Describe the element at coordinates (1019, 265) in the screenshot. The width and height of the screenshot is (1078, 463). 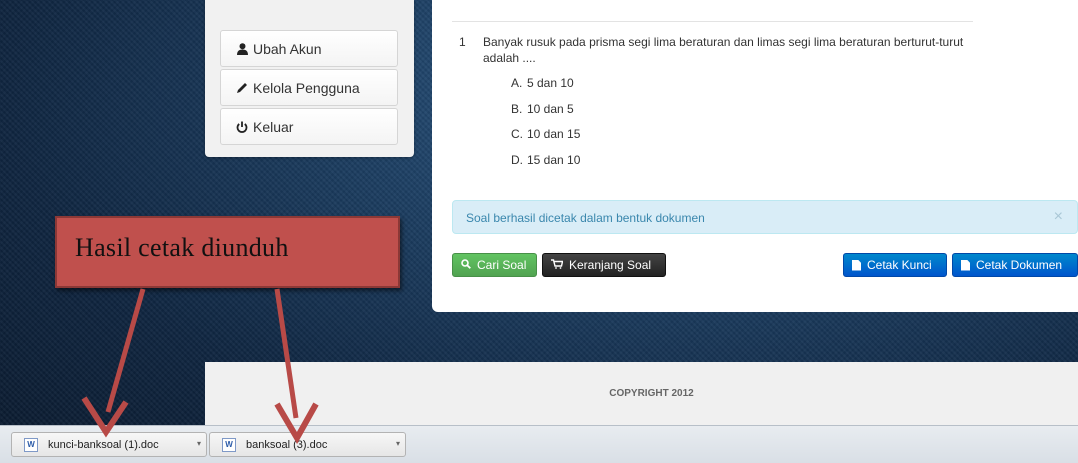
I see `cetak-dokumen-label: Cetak Dokumen` at that location.